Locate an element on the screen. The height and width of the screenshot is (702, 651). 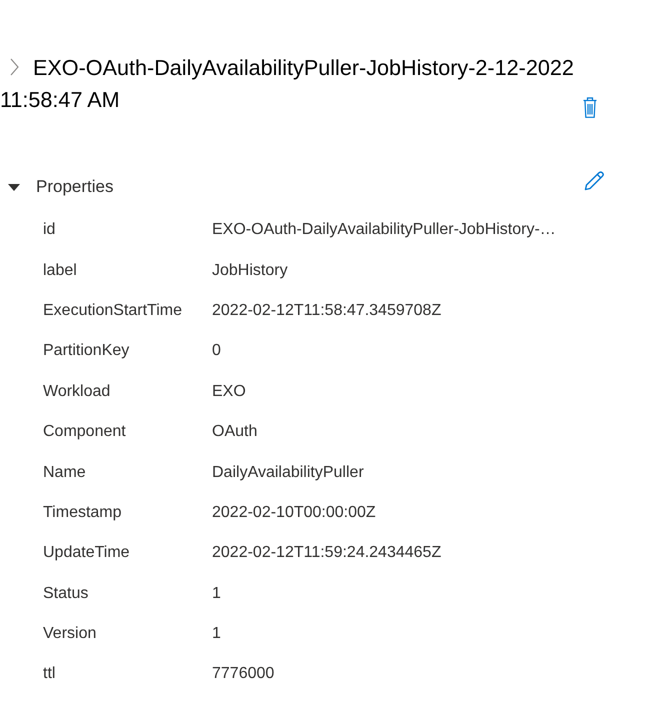
property-value: 0 is located at coordinates (216, 351).